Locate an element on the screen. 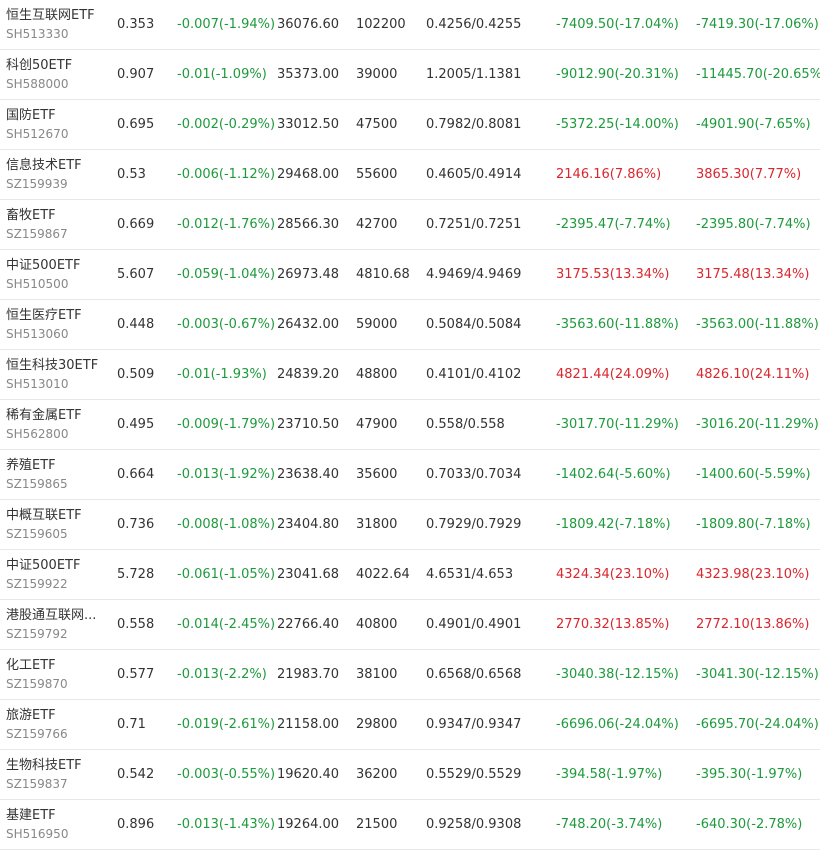  amount-cell: 23638.40 is located at coordinates (308, 474).